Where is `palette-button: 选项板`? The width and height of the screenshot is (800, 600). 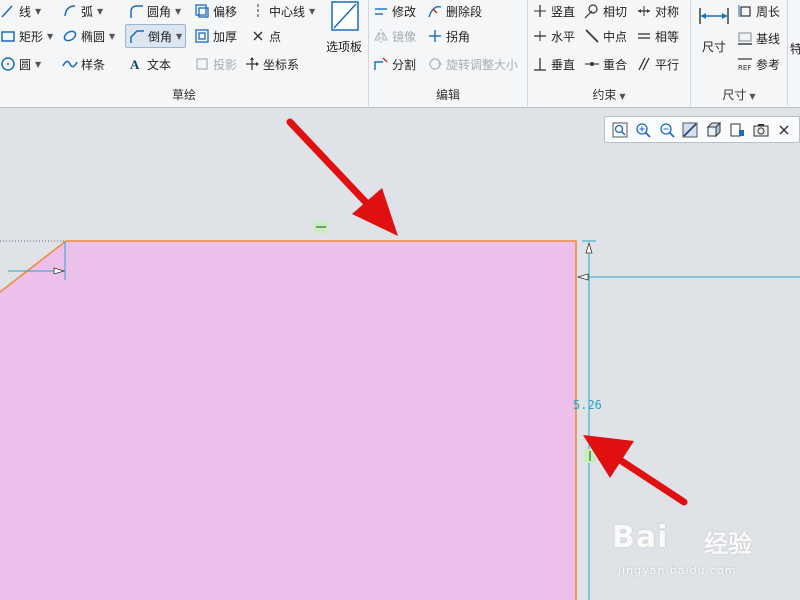
palette-button: 选项板 is located at coordinates (344, 27).